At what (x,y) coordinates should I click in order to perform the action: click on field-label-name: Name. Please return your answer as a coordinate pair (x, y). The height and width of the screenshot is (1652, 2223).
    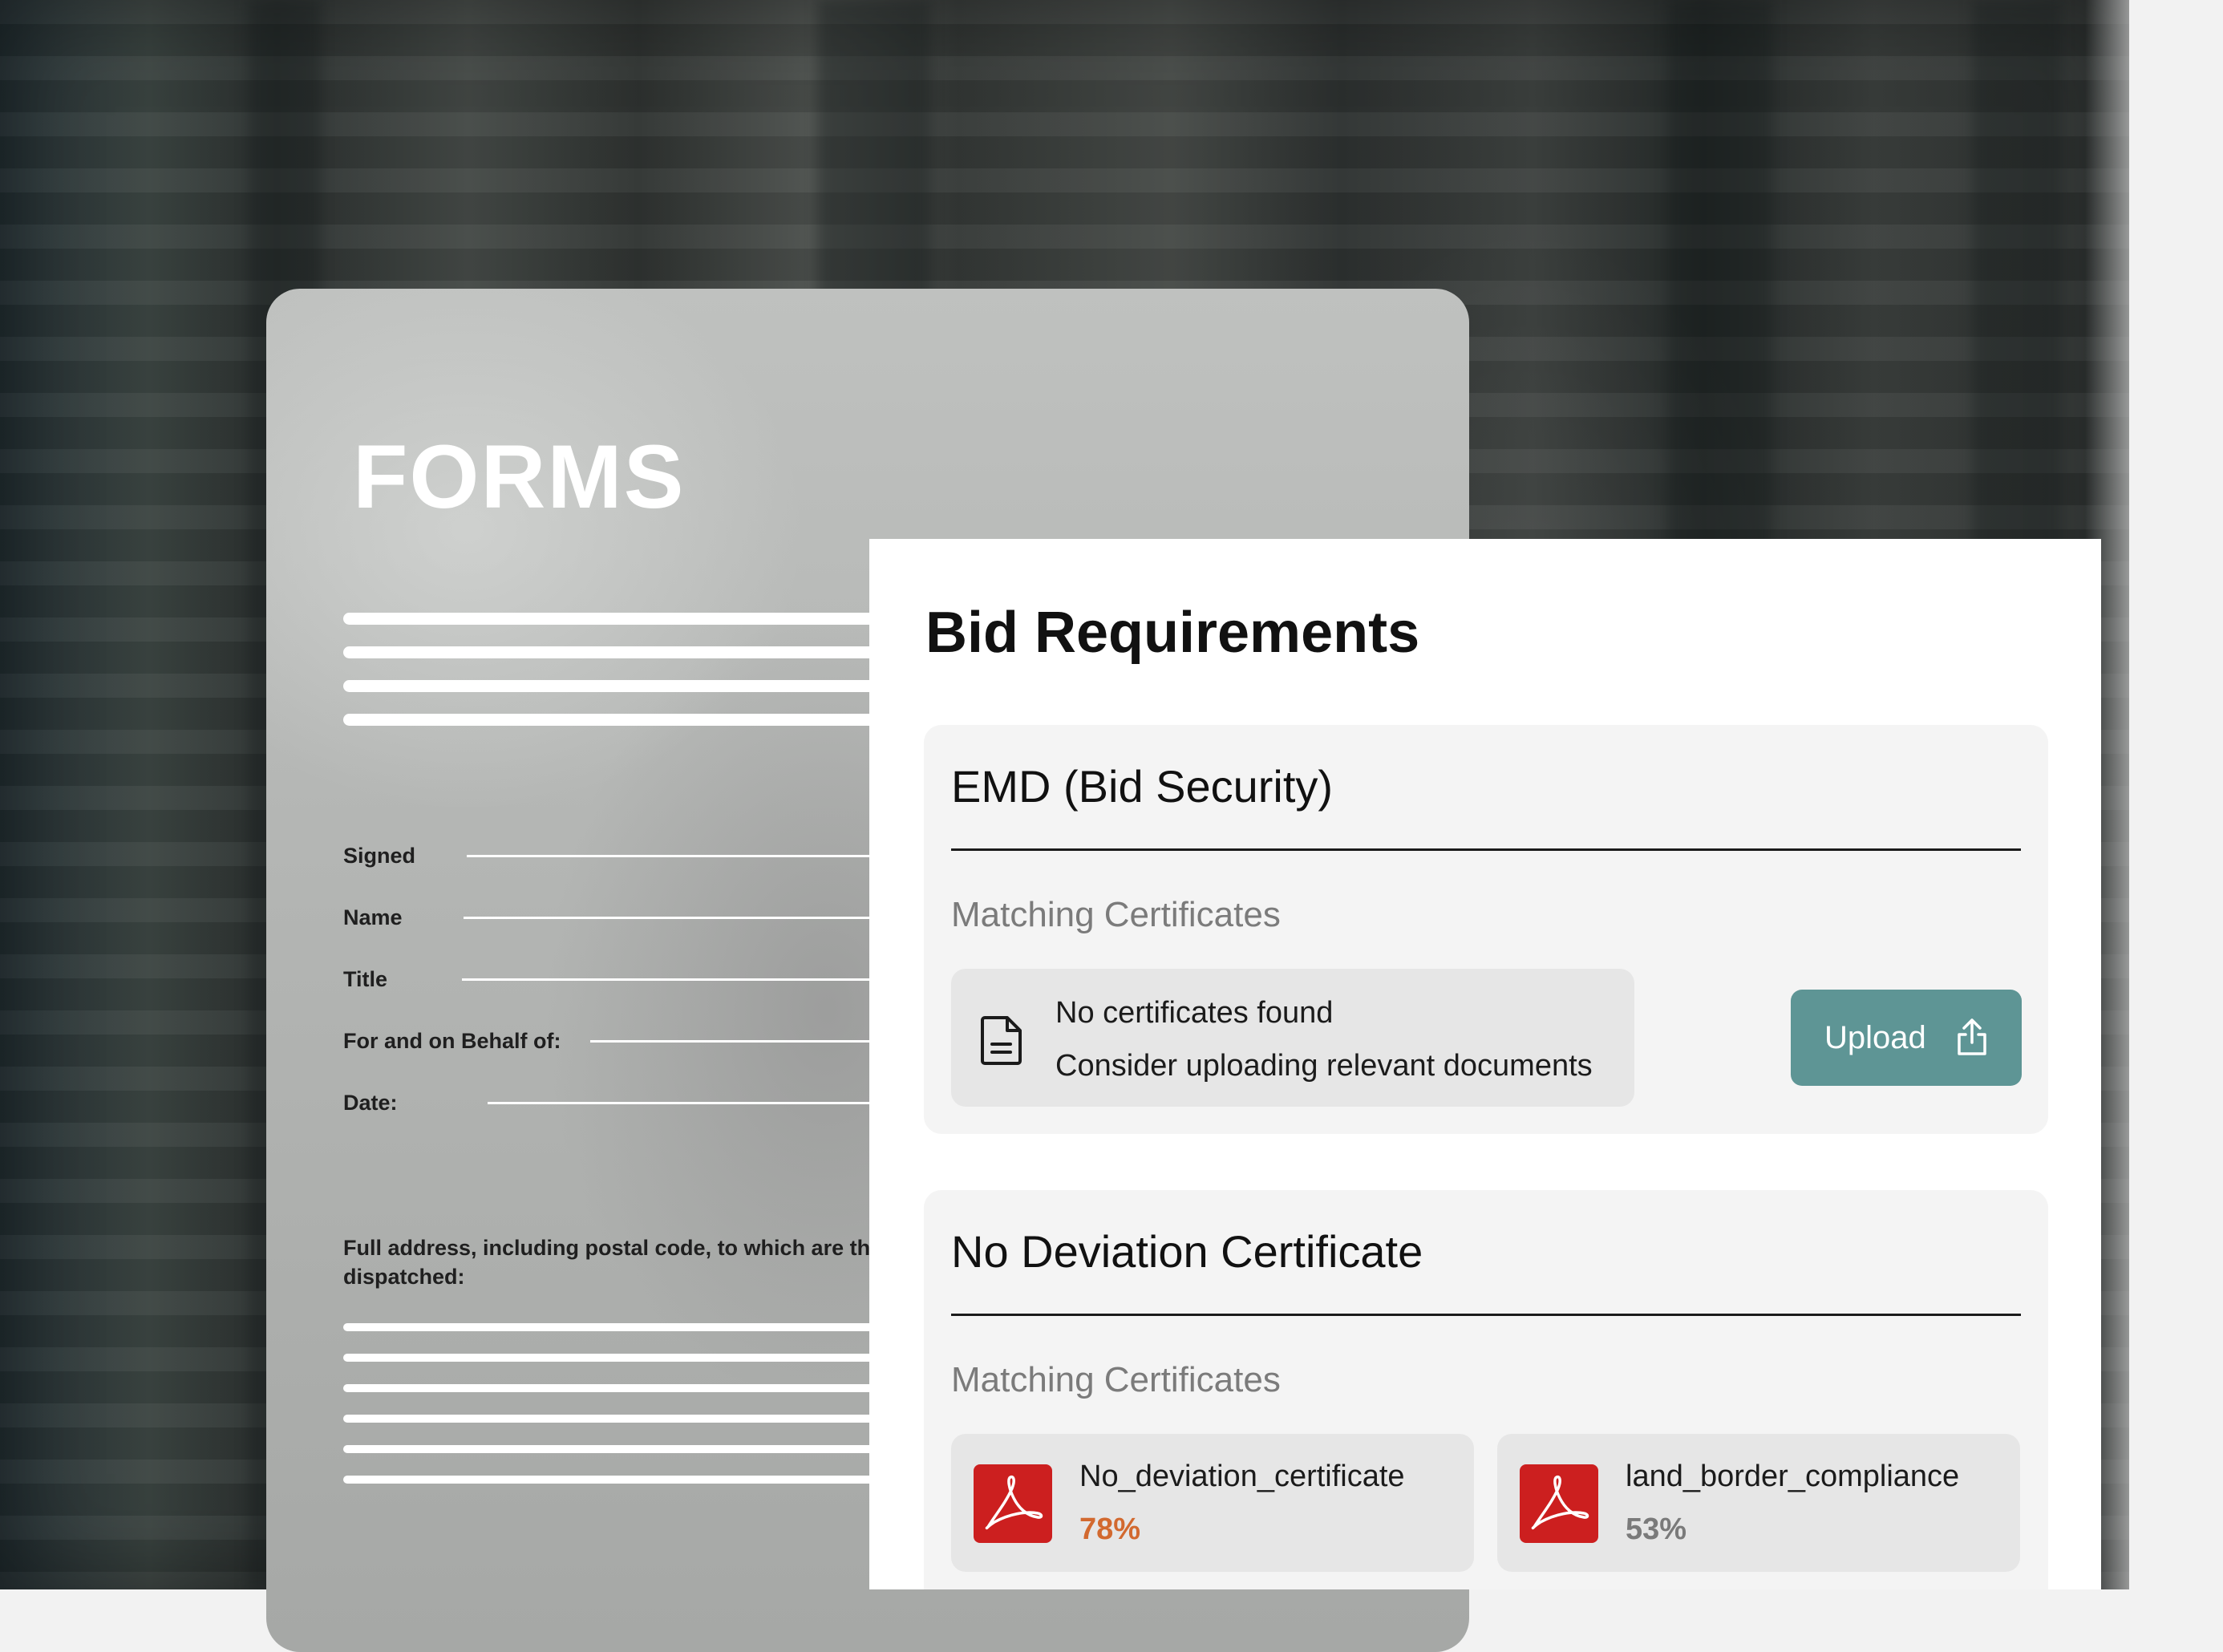
    Looking at the image, I should click on (373, 917).